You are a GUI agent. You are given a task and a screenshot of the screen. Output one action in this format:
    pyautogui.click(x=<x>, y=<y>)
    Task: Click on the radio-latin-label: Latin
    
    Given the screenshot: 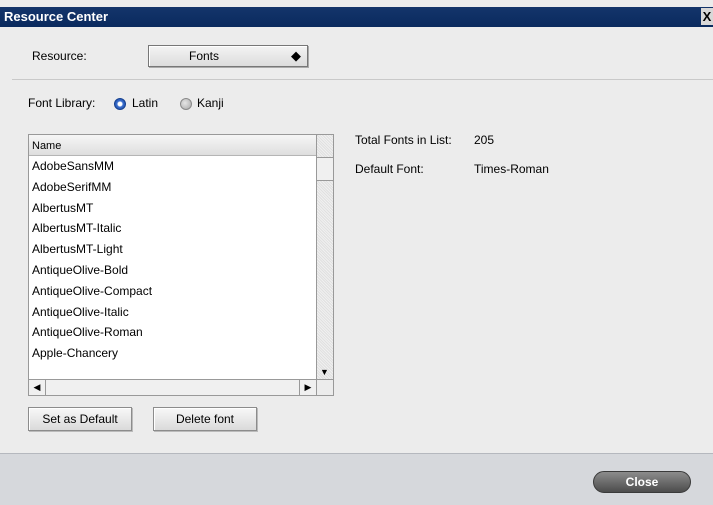 What is the action you would take?
    pyautogui.click(x=145, y=103)
    